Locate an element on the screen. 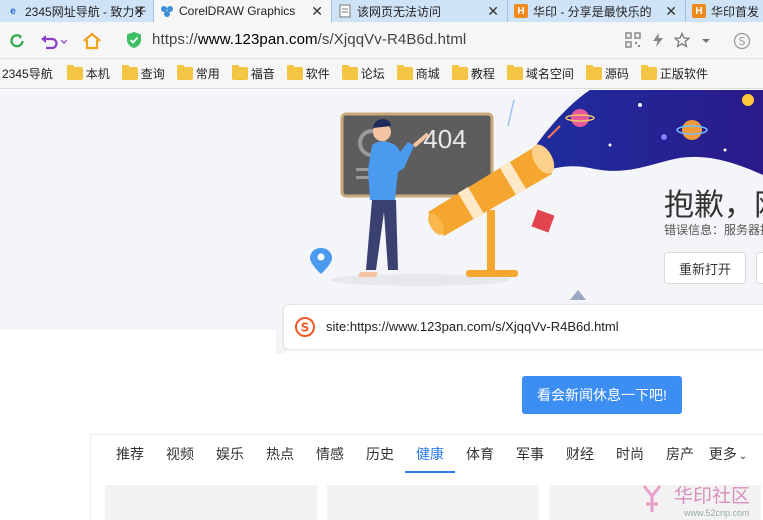 The image size is (763, 520). bookmark-label: 福音 is located at coordinates (262, 74).